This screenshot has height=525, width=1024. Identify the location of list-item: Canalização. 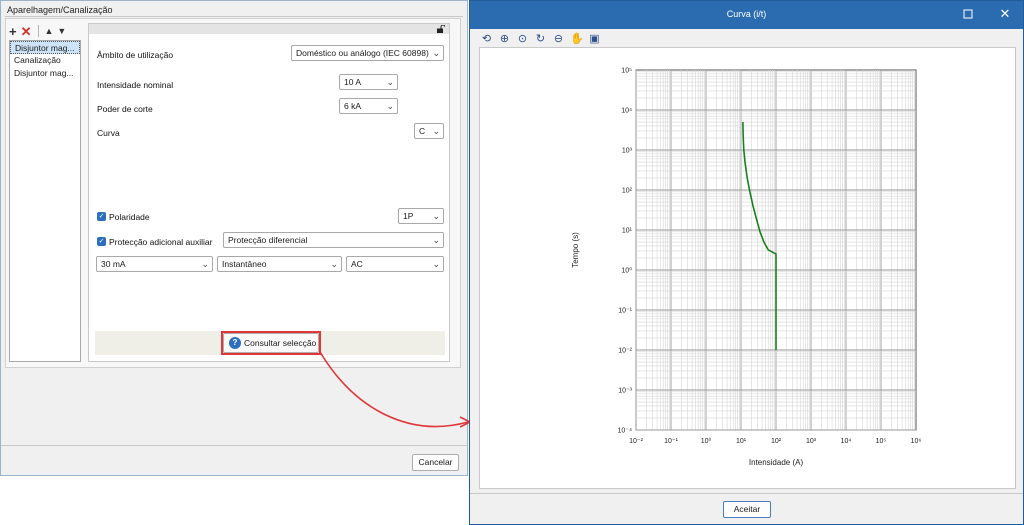
(45, 60).